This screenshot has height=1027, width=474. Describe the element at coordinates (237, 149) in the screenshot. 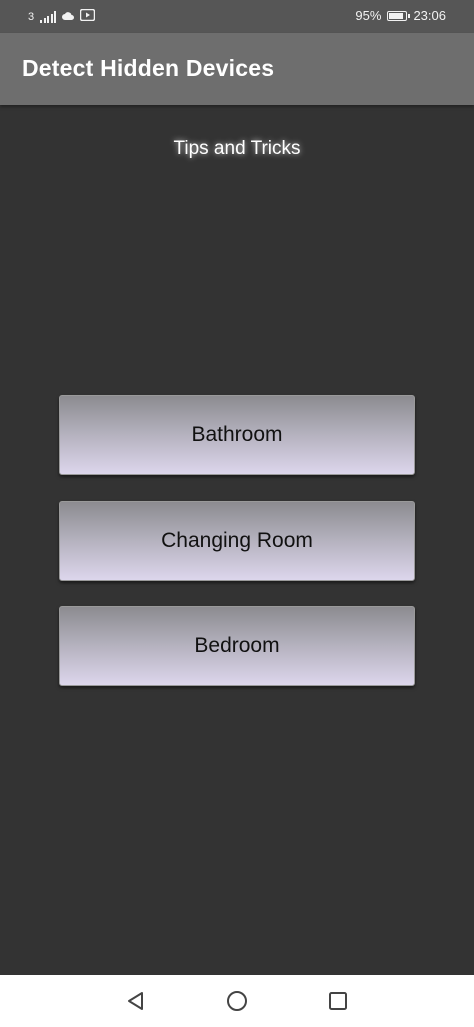

I see `tips-and-tricks-link: Tips and Tricks` at that location.